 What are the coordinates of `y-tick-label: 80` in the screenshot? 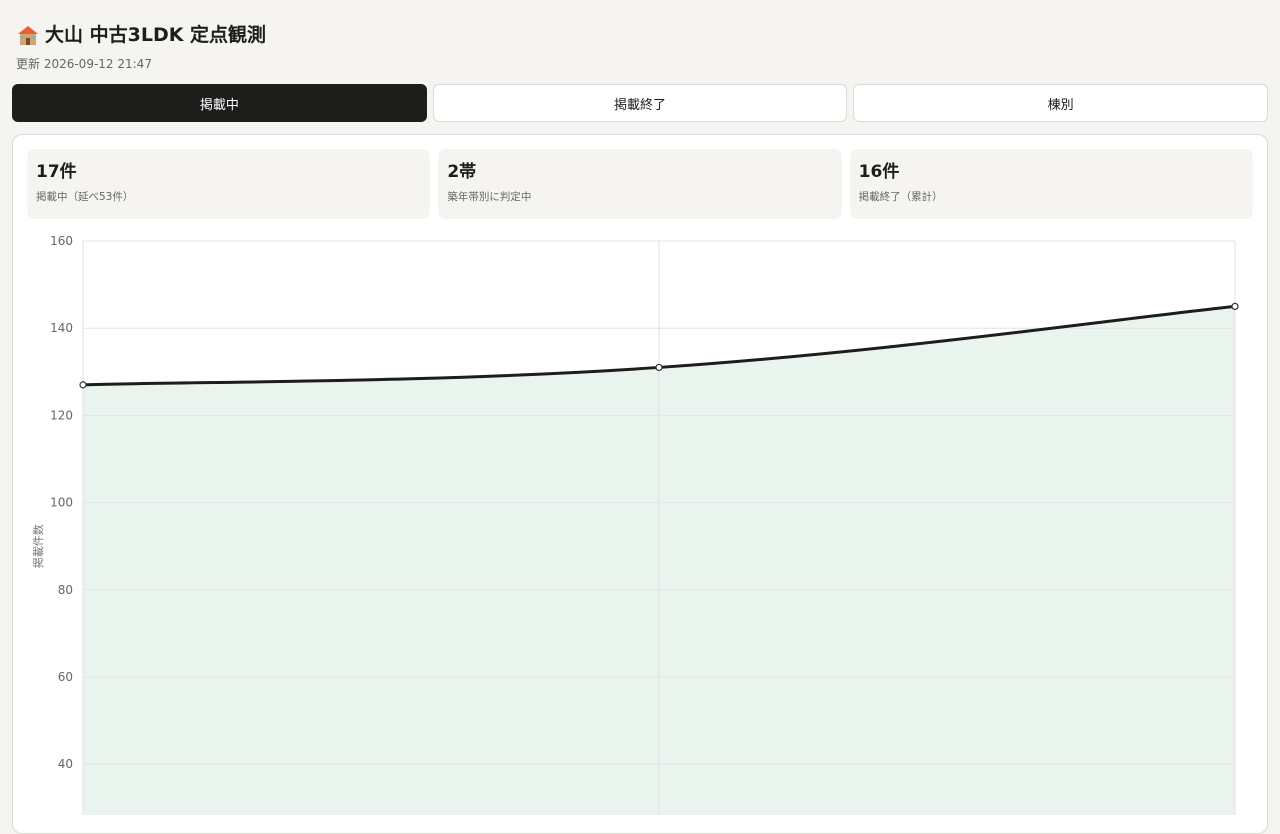 It's located at (65, 590).